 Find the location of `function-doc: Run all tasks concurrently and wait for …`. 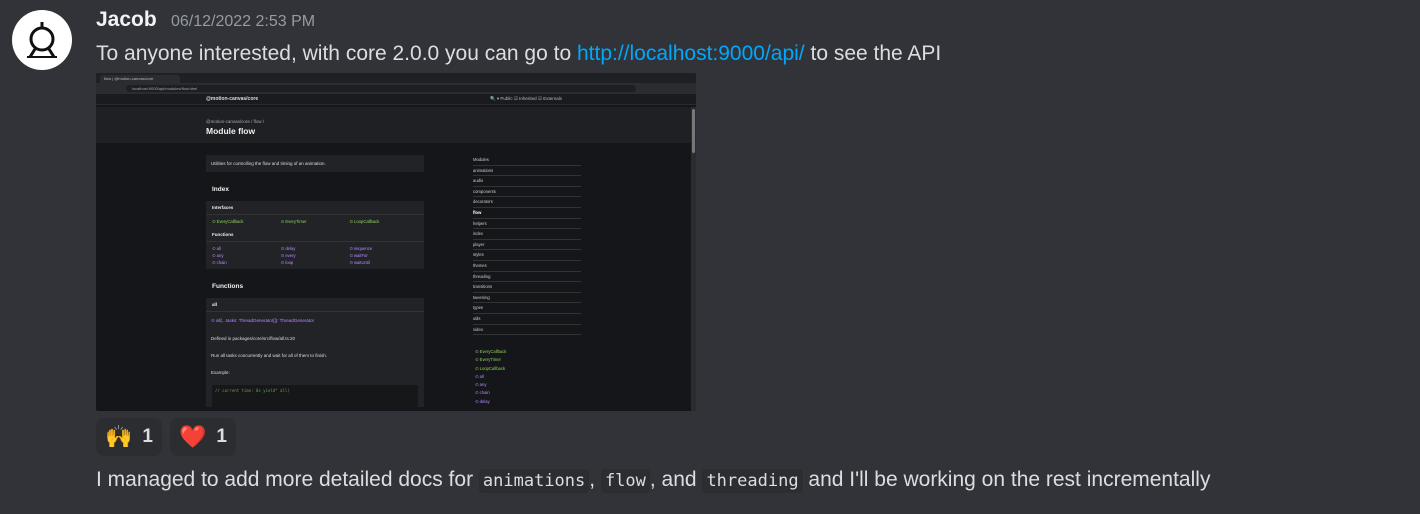

function-doc: Run all tasks concurrently and wait for … is located at coordinates (269, 355).